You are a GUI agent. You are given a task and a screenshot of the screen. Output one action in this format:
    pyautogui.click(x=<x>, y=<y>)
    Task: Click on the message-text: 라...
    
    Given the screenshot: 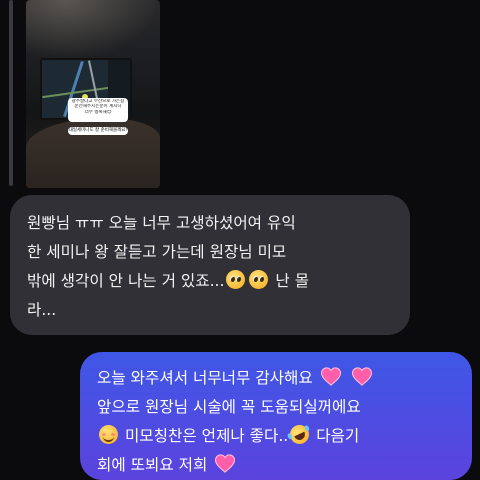 What is the action you would take?
    pyautogui.click(x=42, y=310)
    